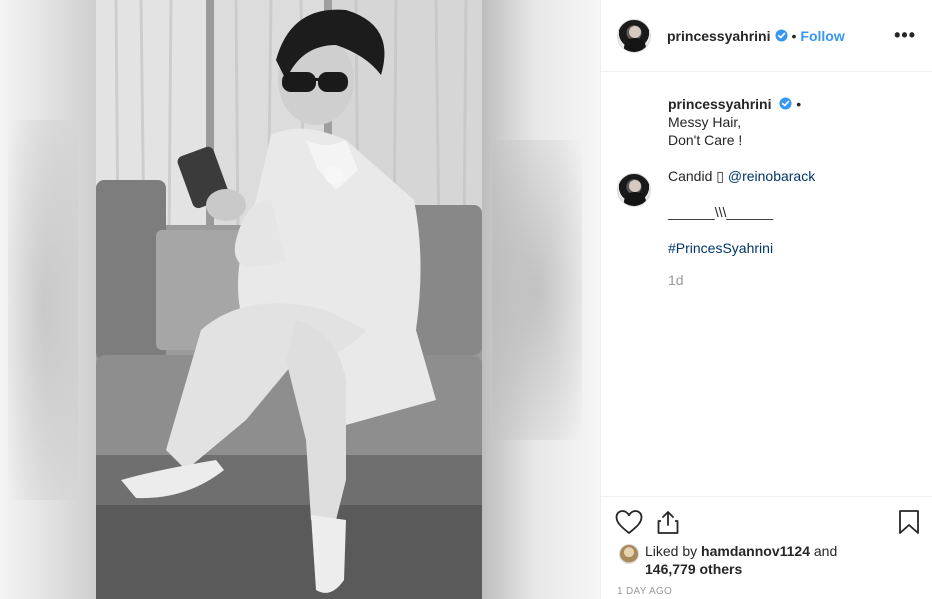 The width and height of the screenshot is (932, 599). I want to click on photo-blur-left, so click(48, 299).